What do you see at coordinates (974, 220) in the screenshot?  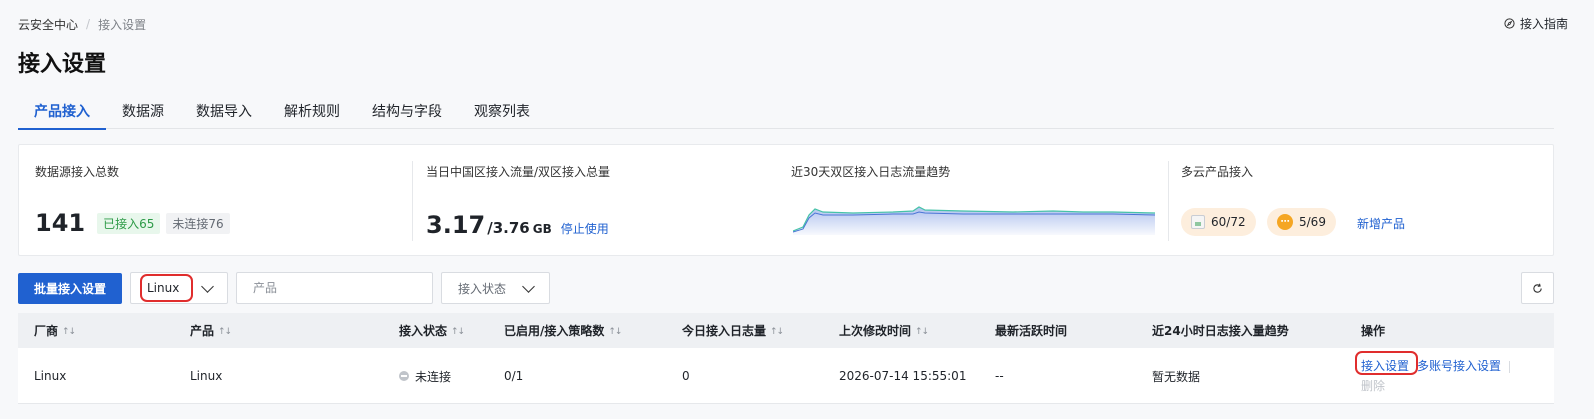 I see `trend-sparkline` at bounding box center [974, 220].